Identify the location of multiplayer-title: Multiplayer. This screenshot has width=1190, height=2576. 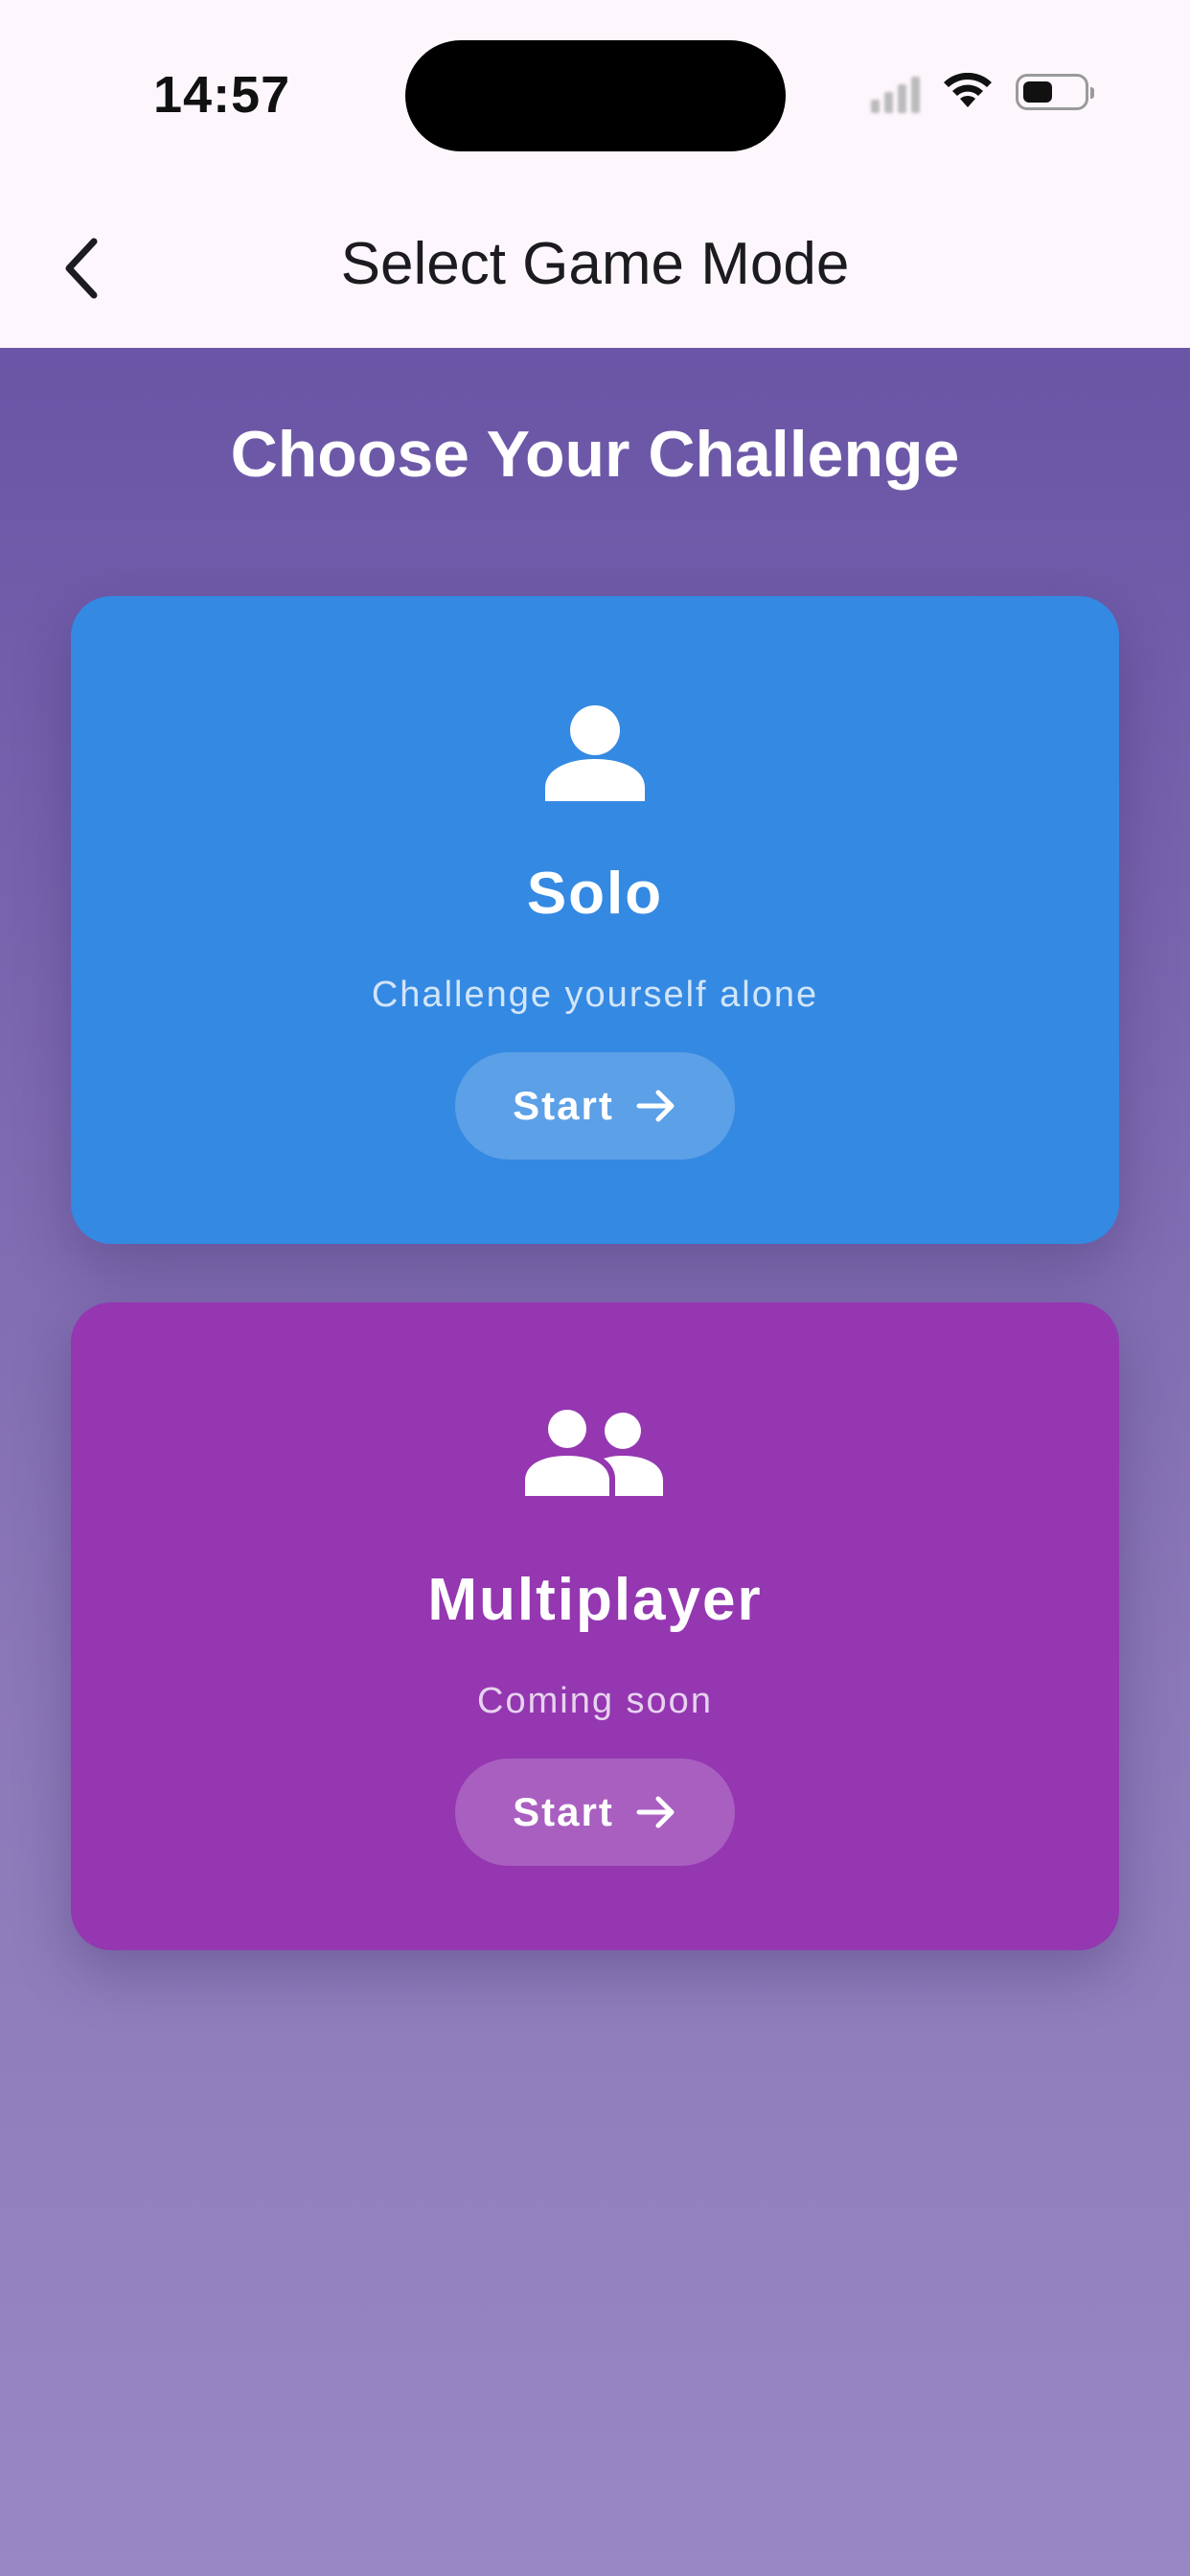
(595, 1600).